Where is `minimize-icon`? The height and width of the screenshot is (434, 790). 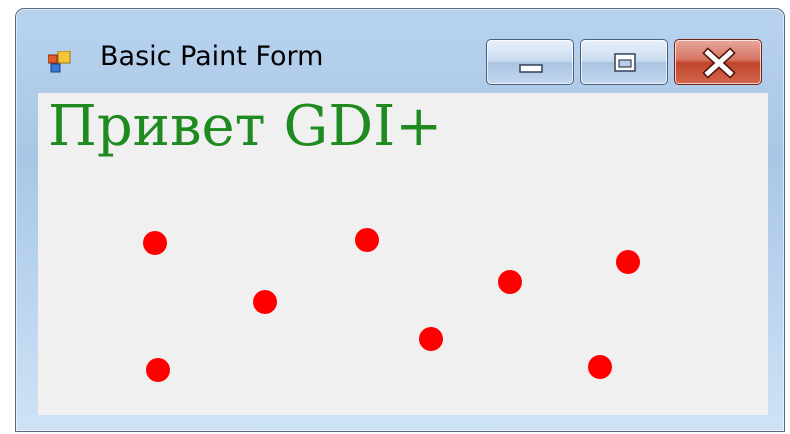
minimize-icon is located at coordinates (531, 68).